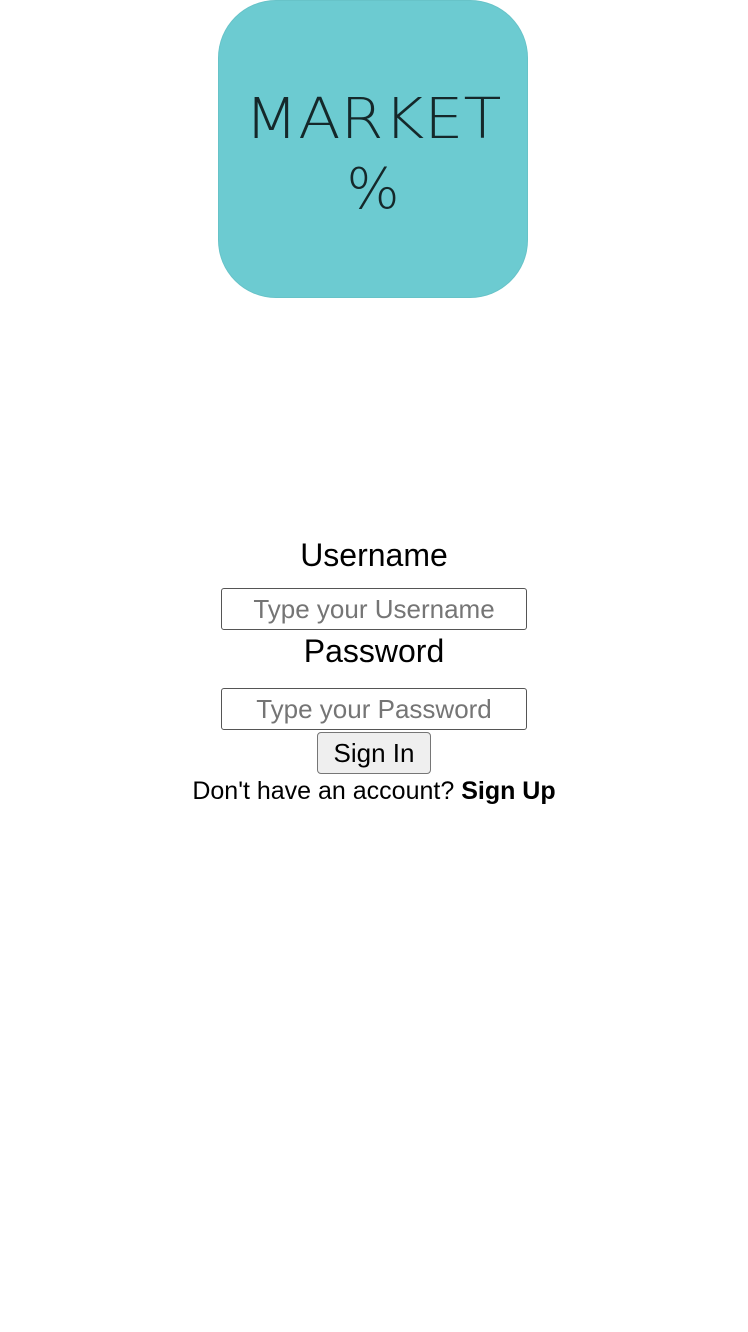 The width and height of the screenshot is (748, 1332). I want to click on sign-in-button: Sign In, so click(374, 753).